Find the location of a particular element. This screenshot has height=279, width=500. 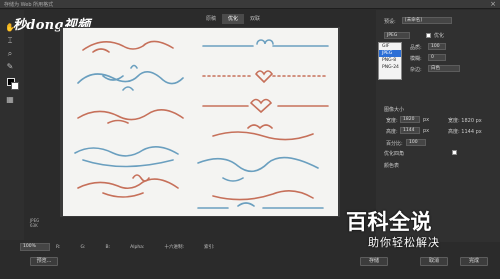

tab-optimized: 优化 is located at coordinates (233, 19).